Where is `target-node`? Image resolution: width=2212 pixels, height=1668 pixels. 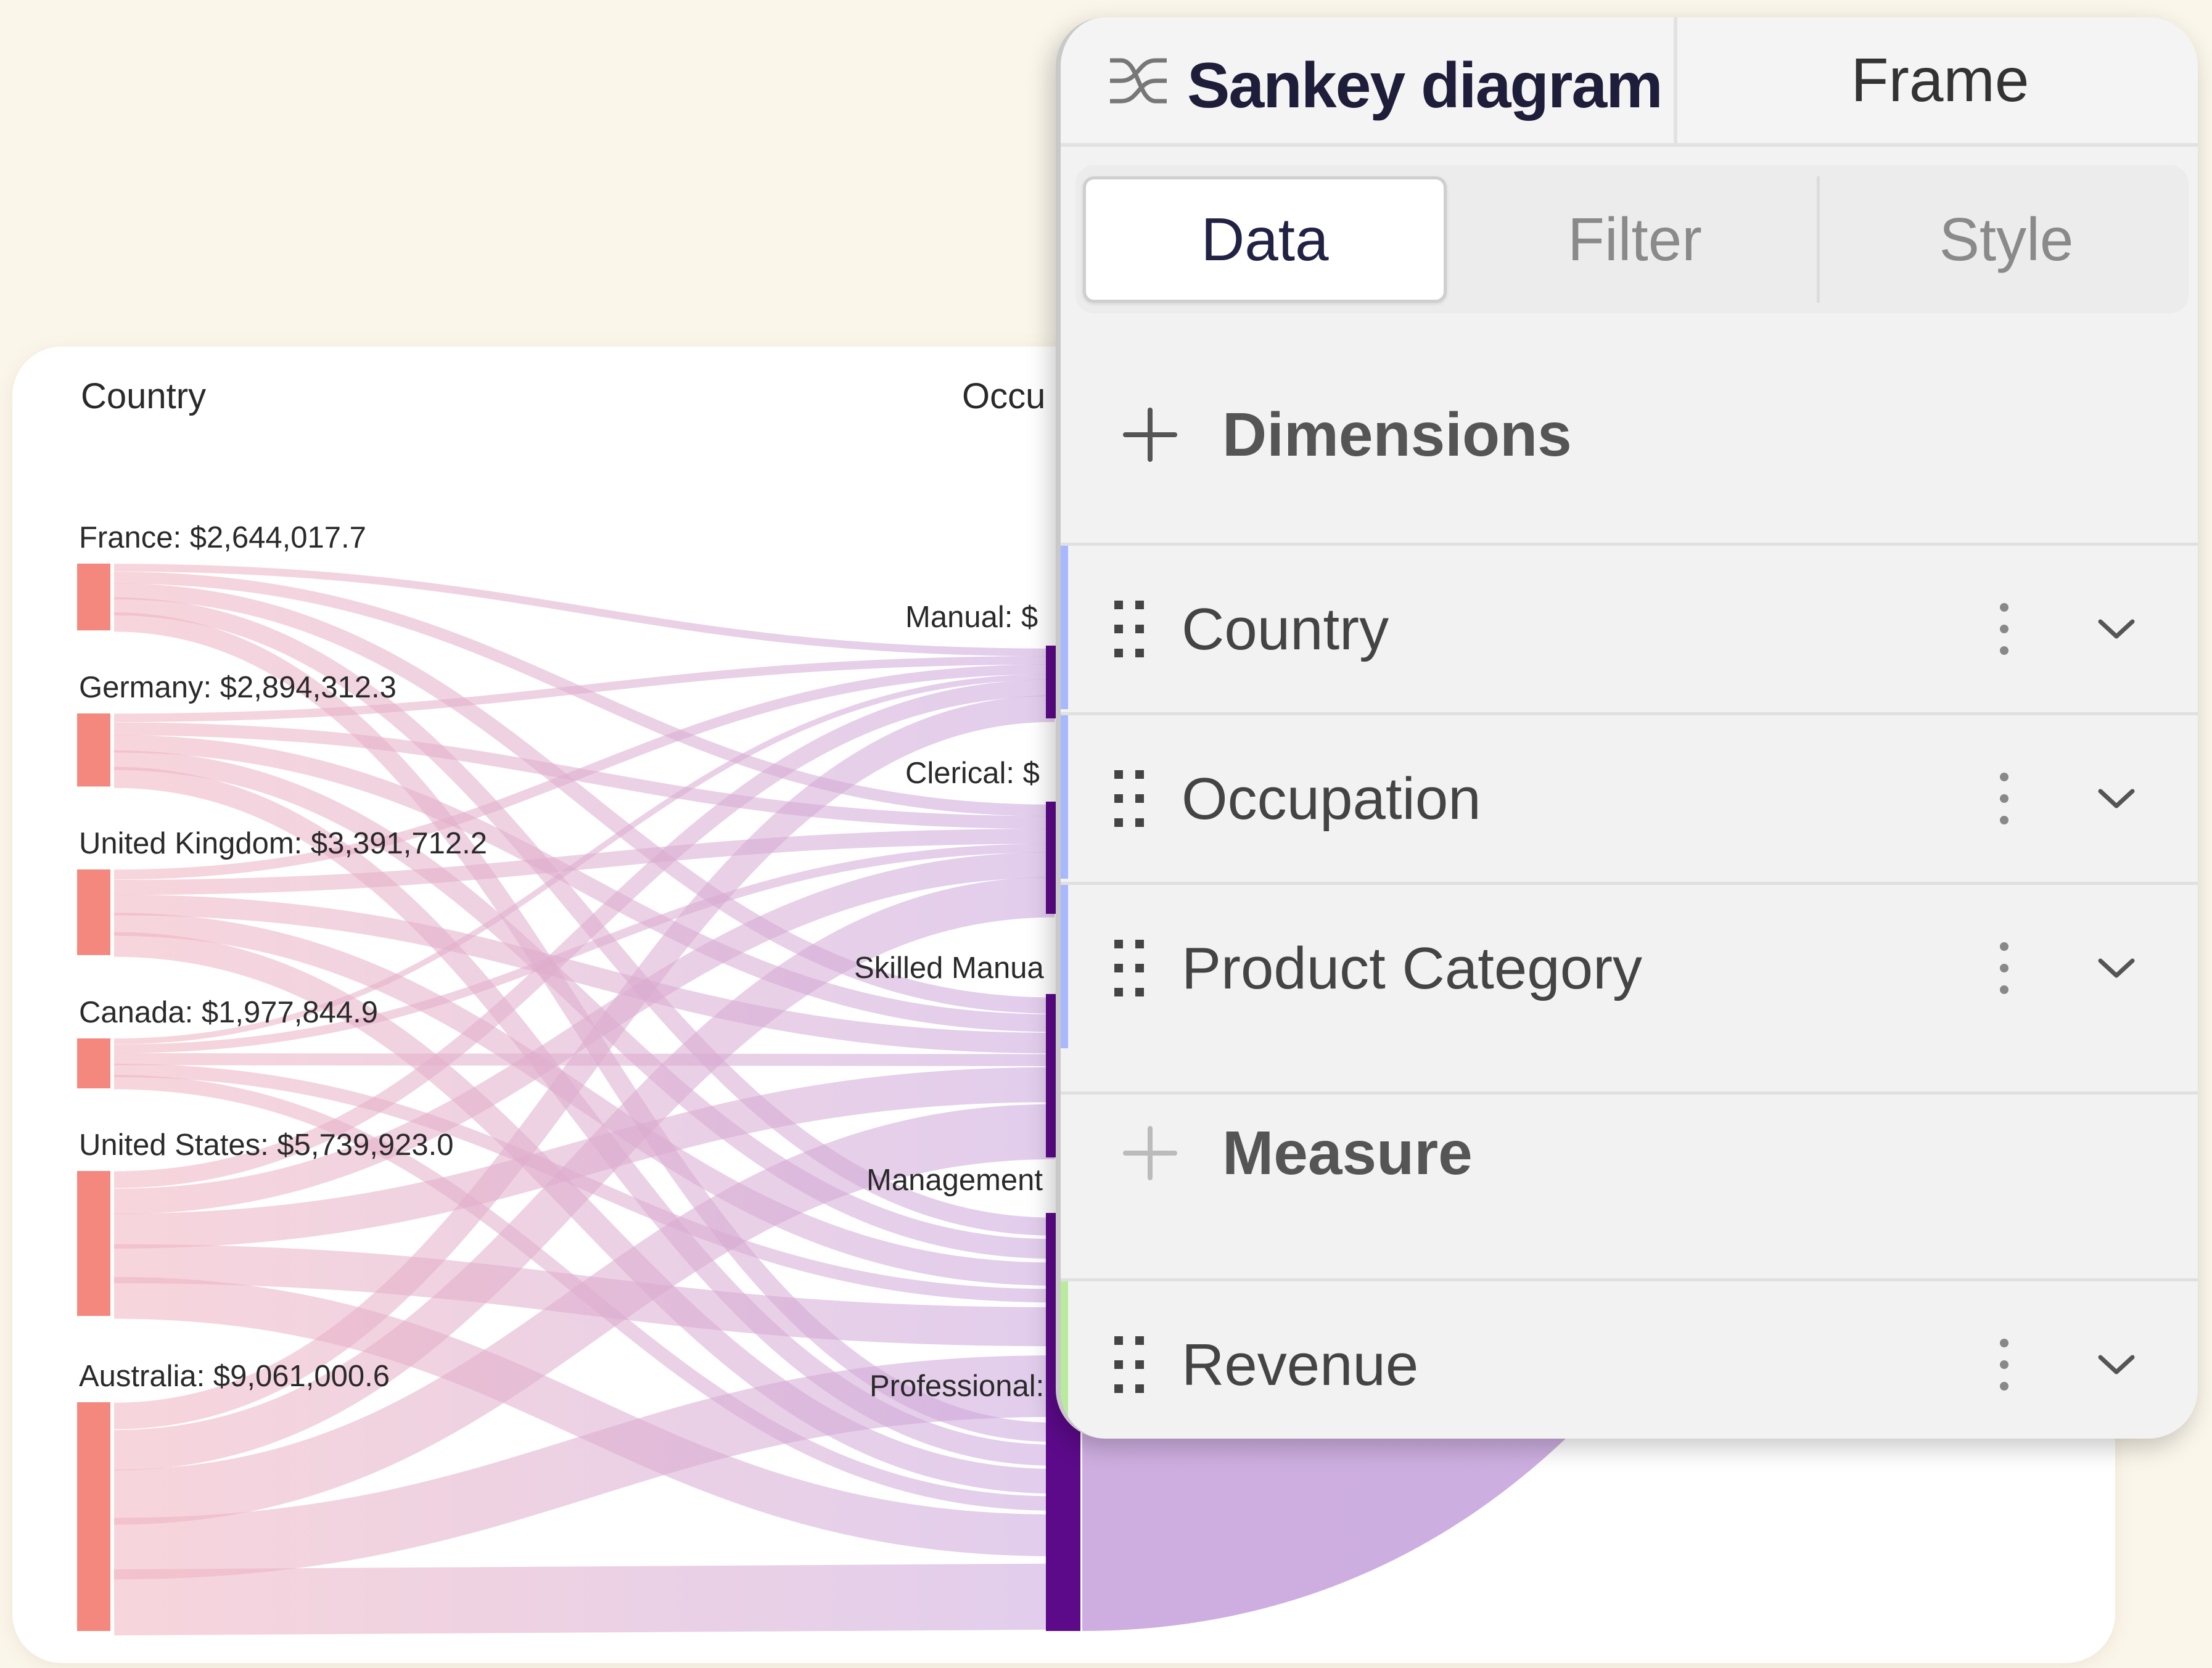
target-node is located at coordinates (1063, 1524).